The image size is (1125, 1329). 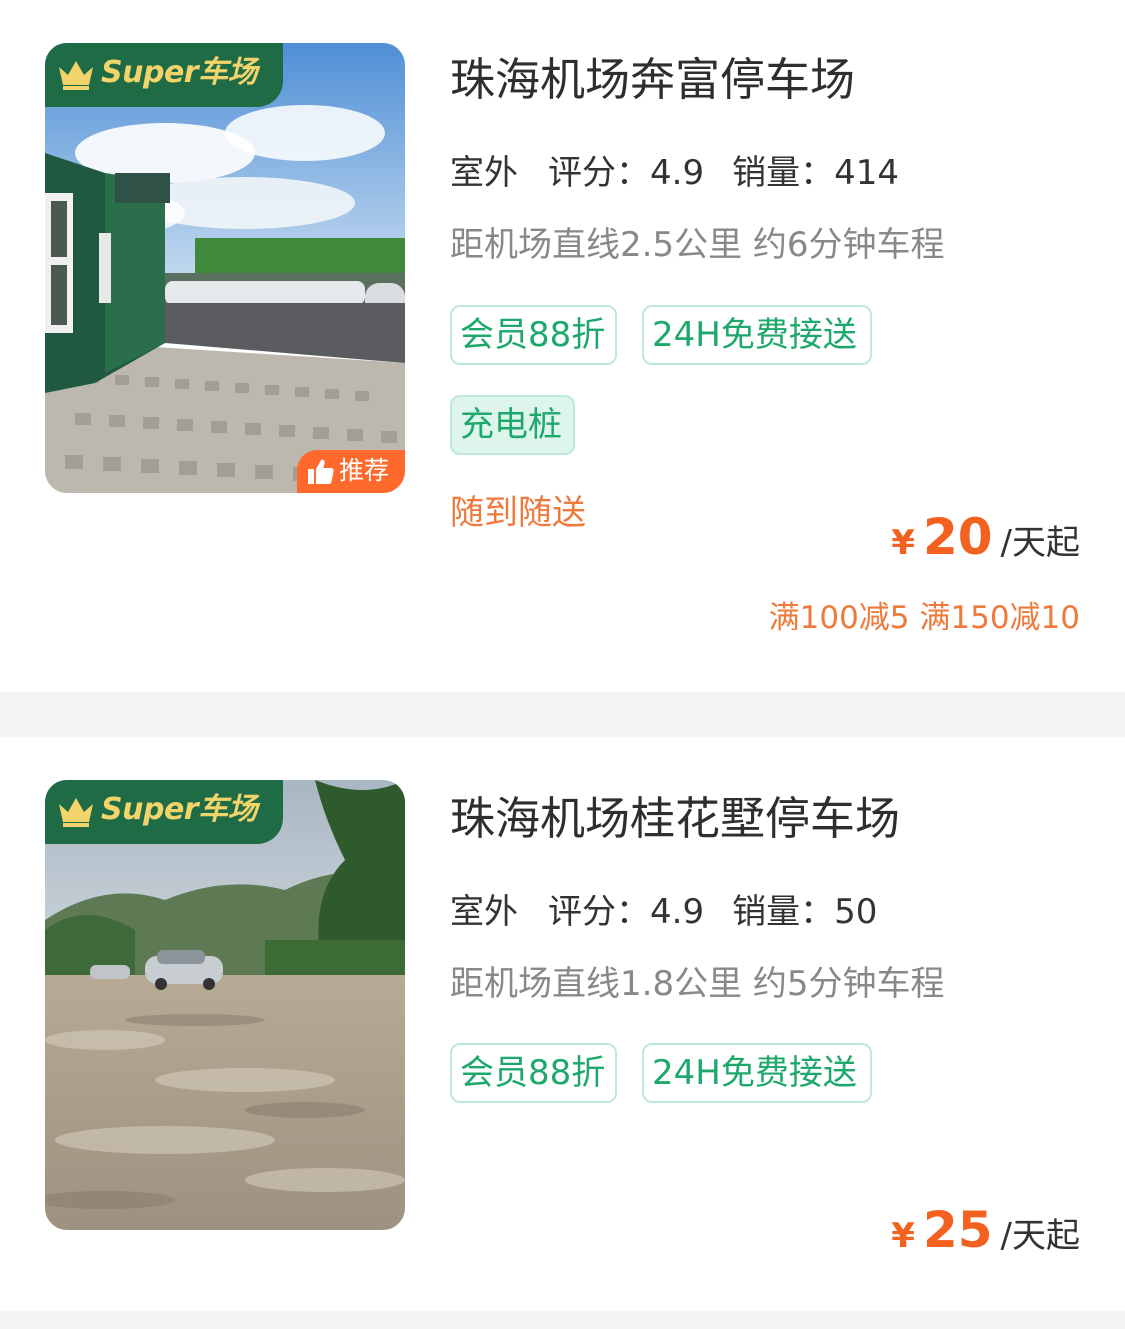 I want to click on parking-meta: 室外 评分：4.9 销量：50, so click(x=663, y=912).